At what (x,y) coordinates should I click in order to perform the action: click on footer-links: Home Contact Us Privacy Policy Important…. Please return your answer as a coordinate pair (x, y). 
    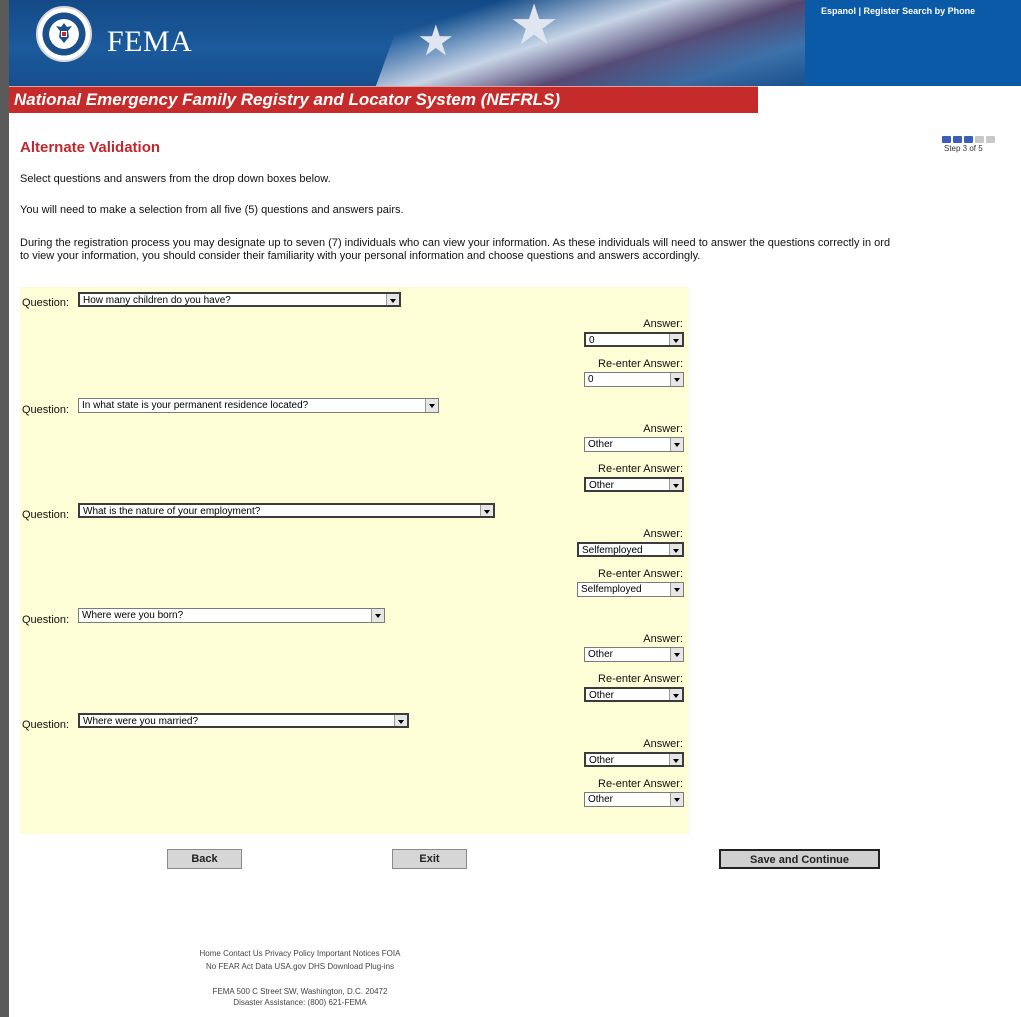
    Looking at the image, I should click on (300, 953).